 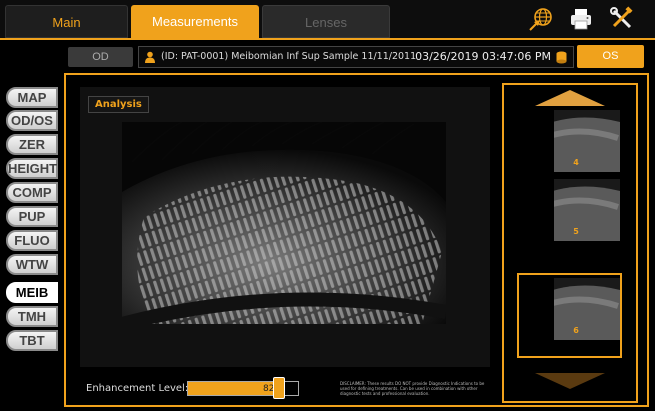 I want to click on menu-item-meib: MEIB, so click(x=32, y=292).